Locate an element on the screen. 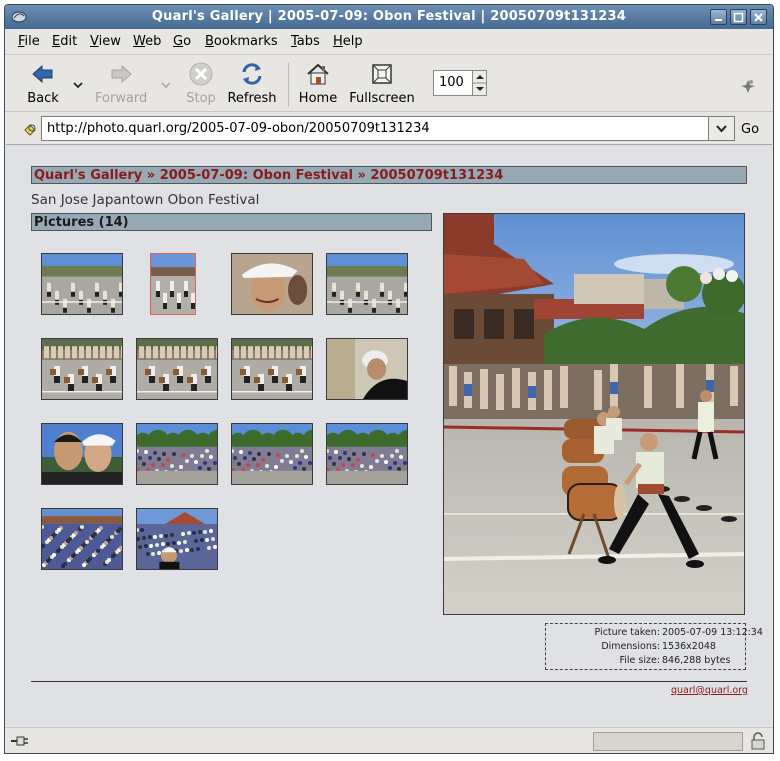 This screenshot has width=780, height=761. menu-go: Go is located at coordinates (182, 41).